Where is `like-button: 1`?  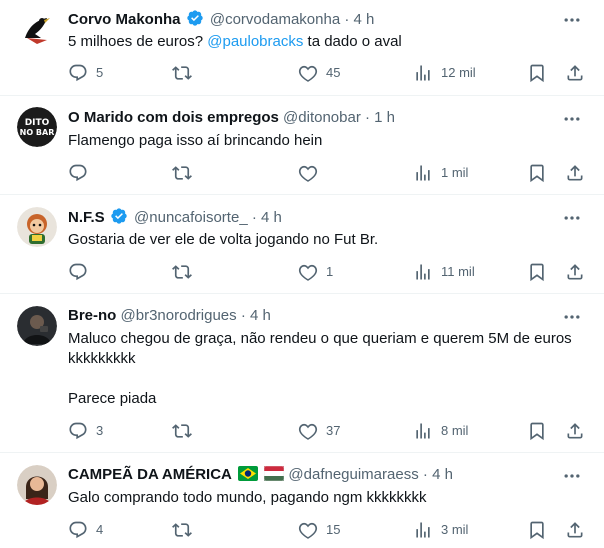 like-button: 1 is located at coordinates (315, 272).